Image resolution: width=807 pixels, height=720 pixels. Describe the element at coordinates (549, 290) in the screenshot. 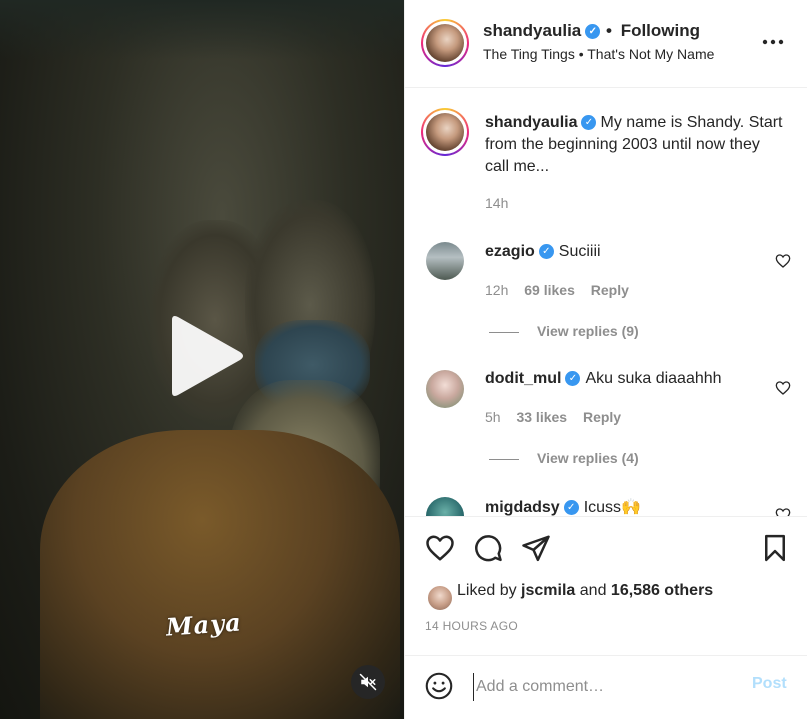

I see `comment-likes: 69 likes` at that location.